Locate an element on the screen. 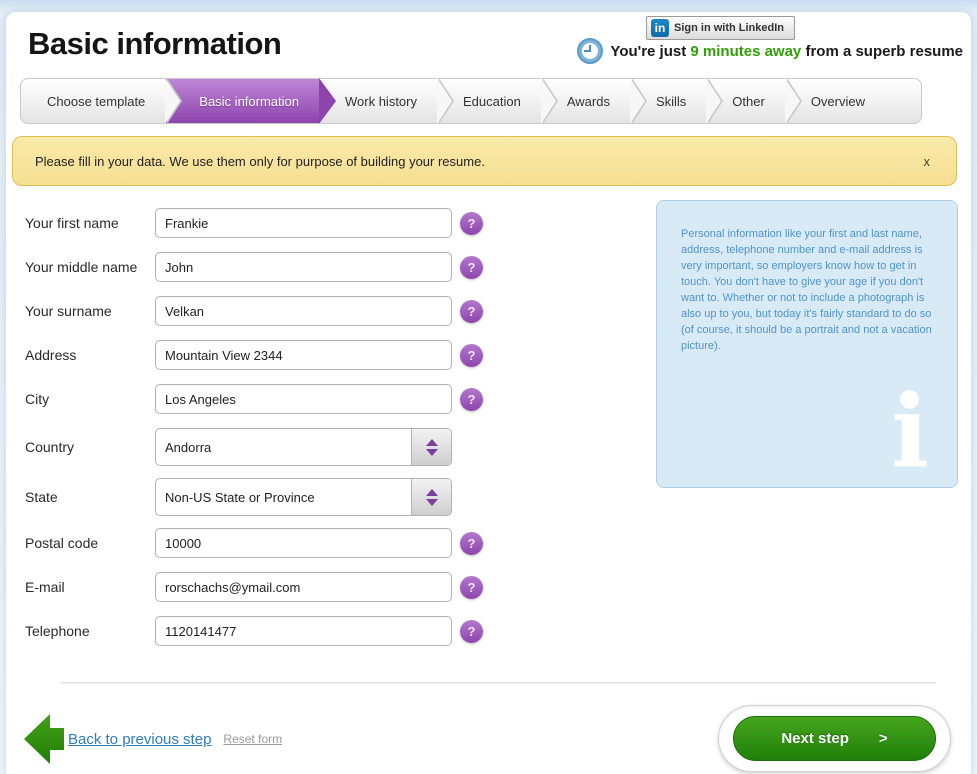 Image resolution: width=977 pixels, height=774 pixels. form-row: Telephone ? is located at coordinates (265, 631).